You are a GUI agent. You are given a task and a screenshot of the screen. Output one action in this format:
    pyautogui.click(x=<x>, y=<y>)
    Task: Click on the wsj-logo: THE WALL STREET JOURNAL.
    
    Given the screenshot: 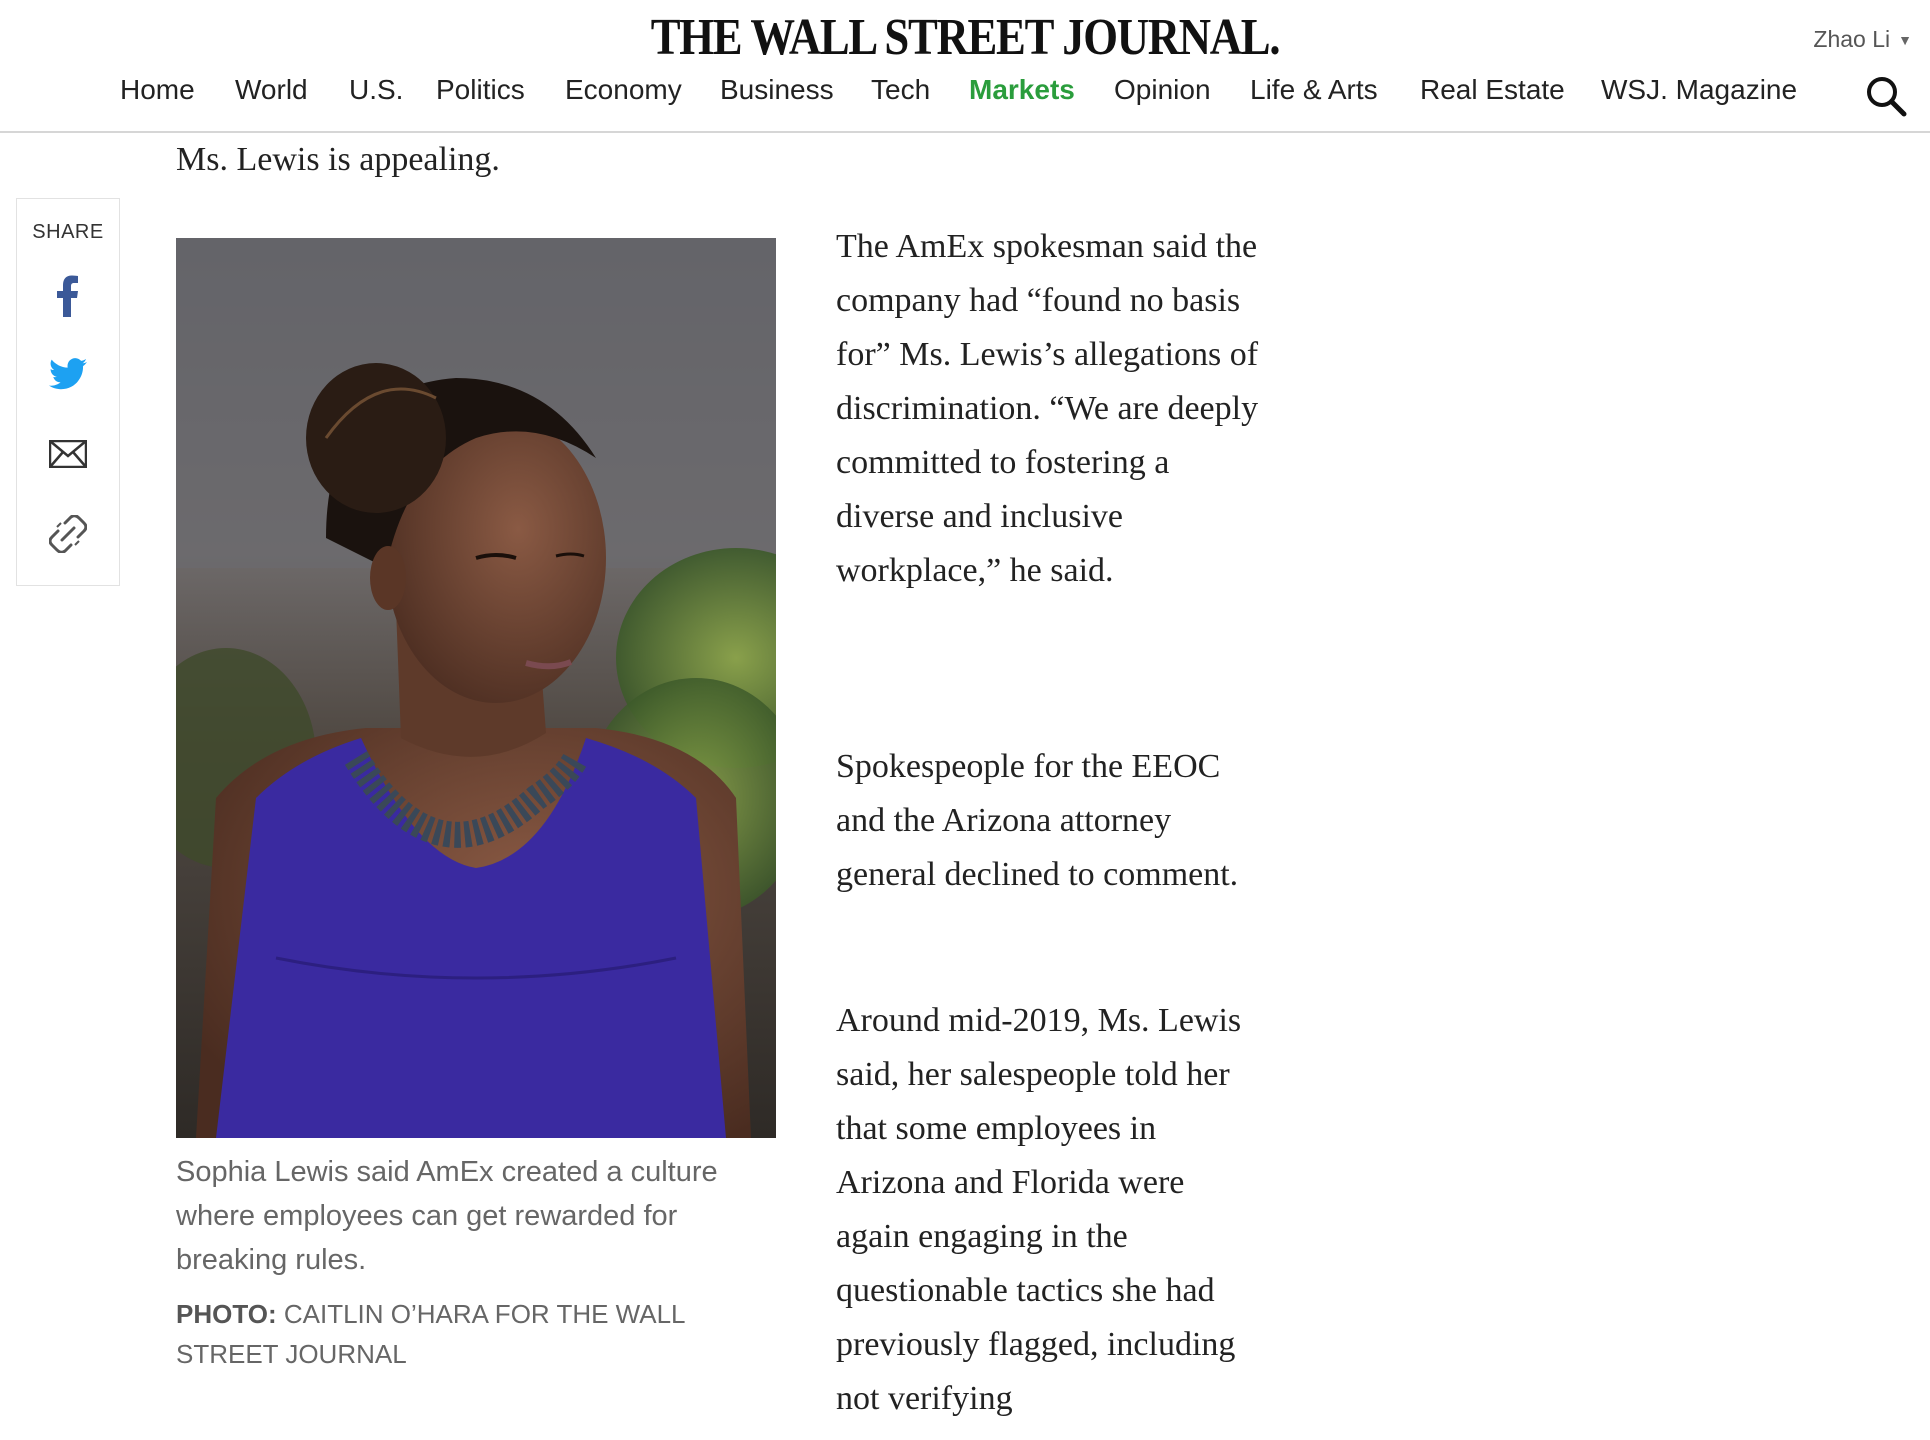 What is the action you would take?
    pyautogui.click(x=965, y=37)
    